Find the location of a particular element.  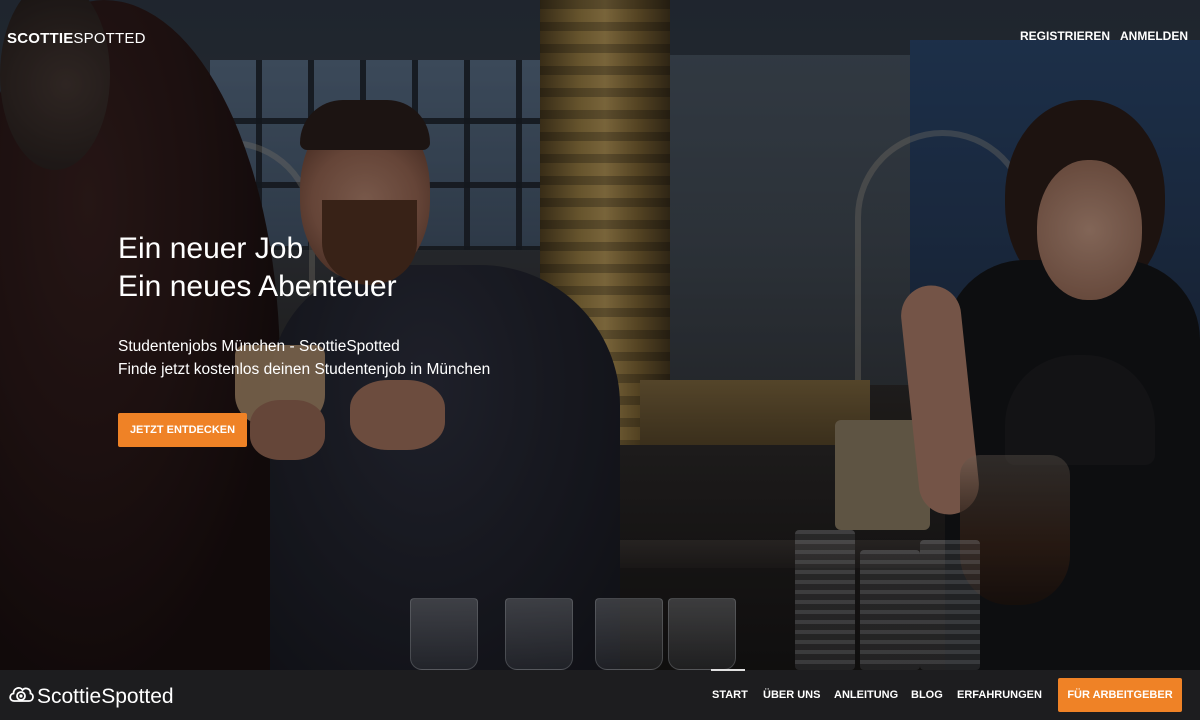

active-nav-indicator is located at coordinates (728, 670).